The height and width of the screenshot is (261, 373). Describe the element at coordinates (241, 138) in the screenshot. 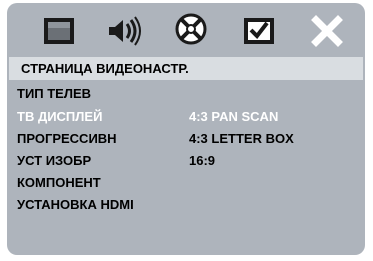

I see `option-letter-box: 4:3 LETTER BOX` at that location.